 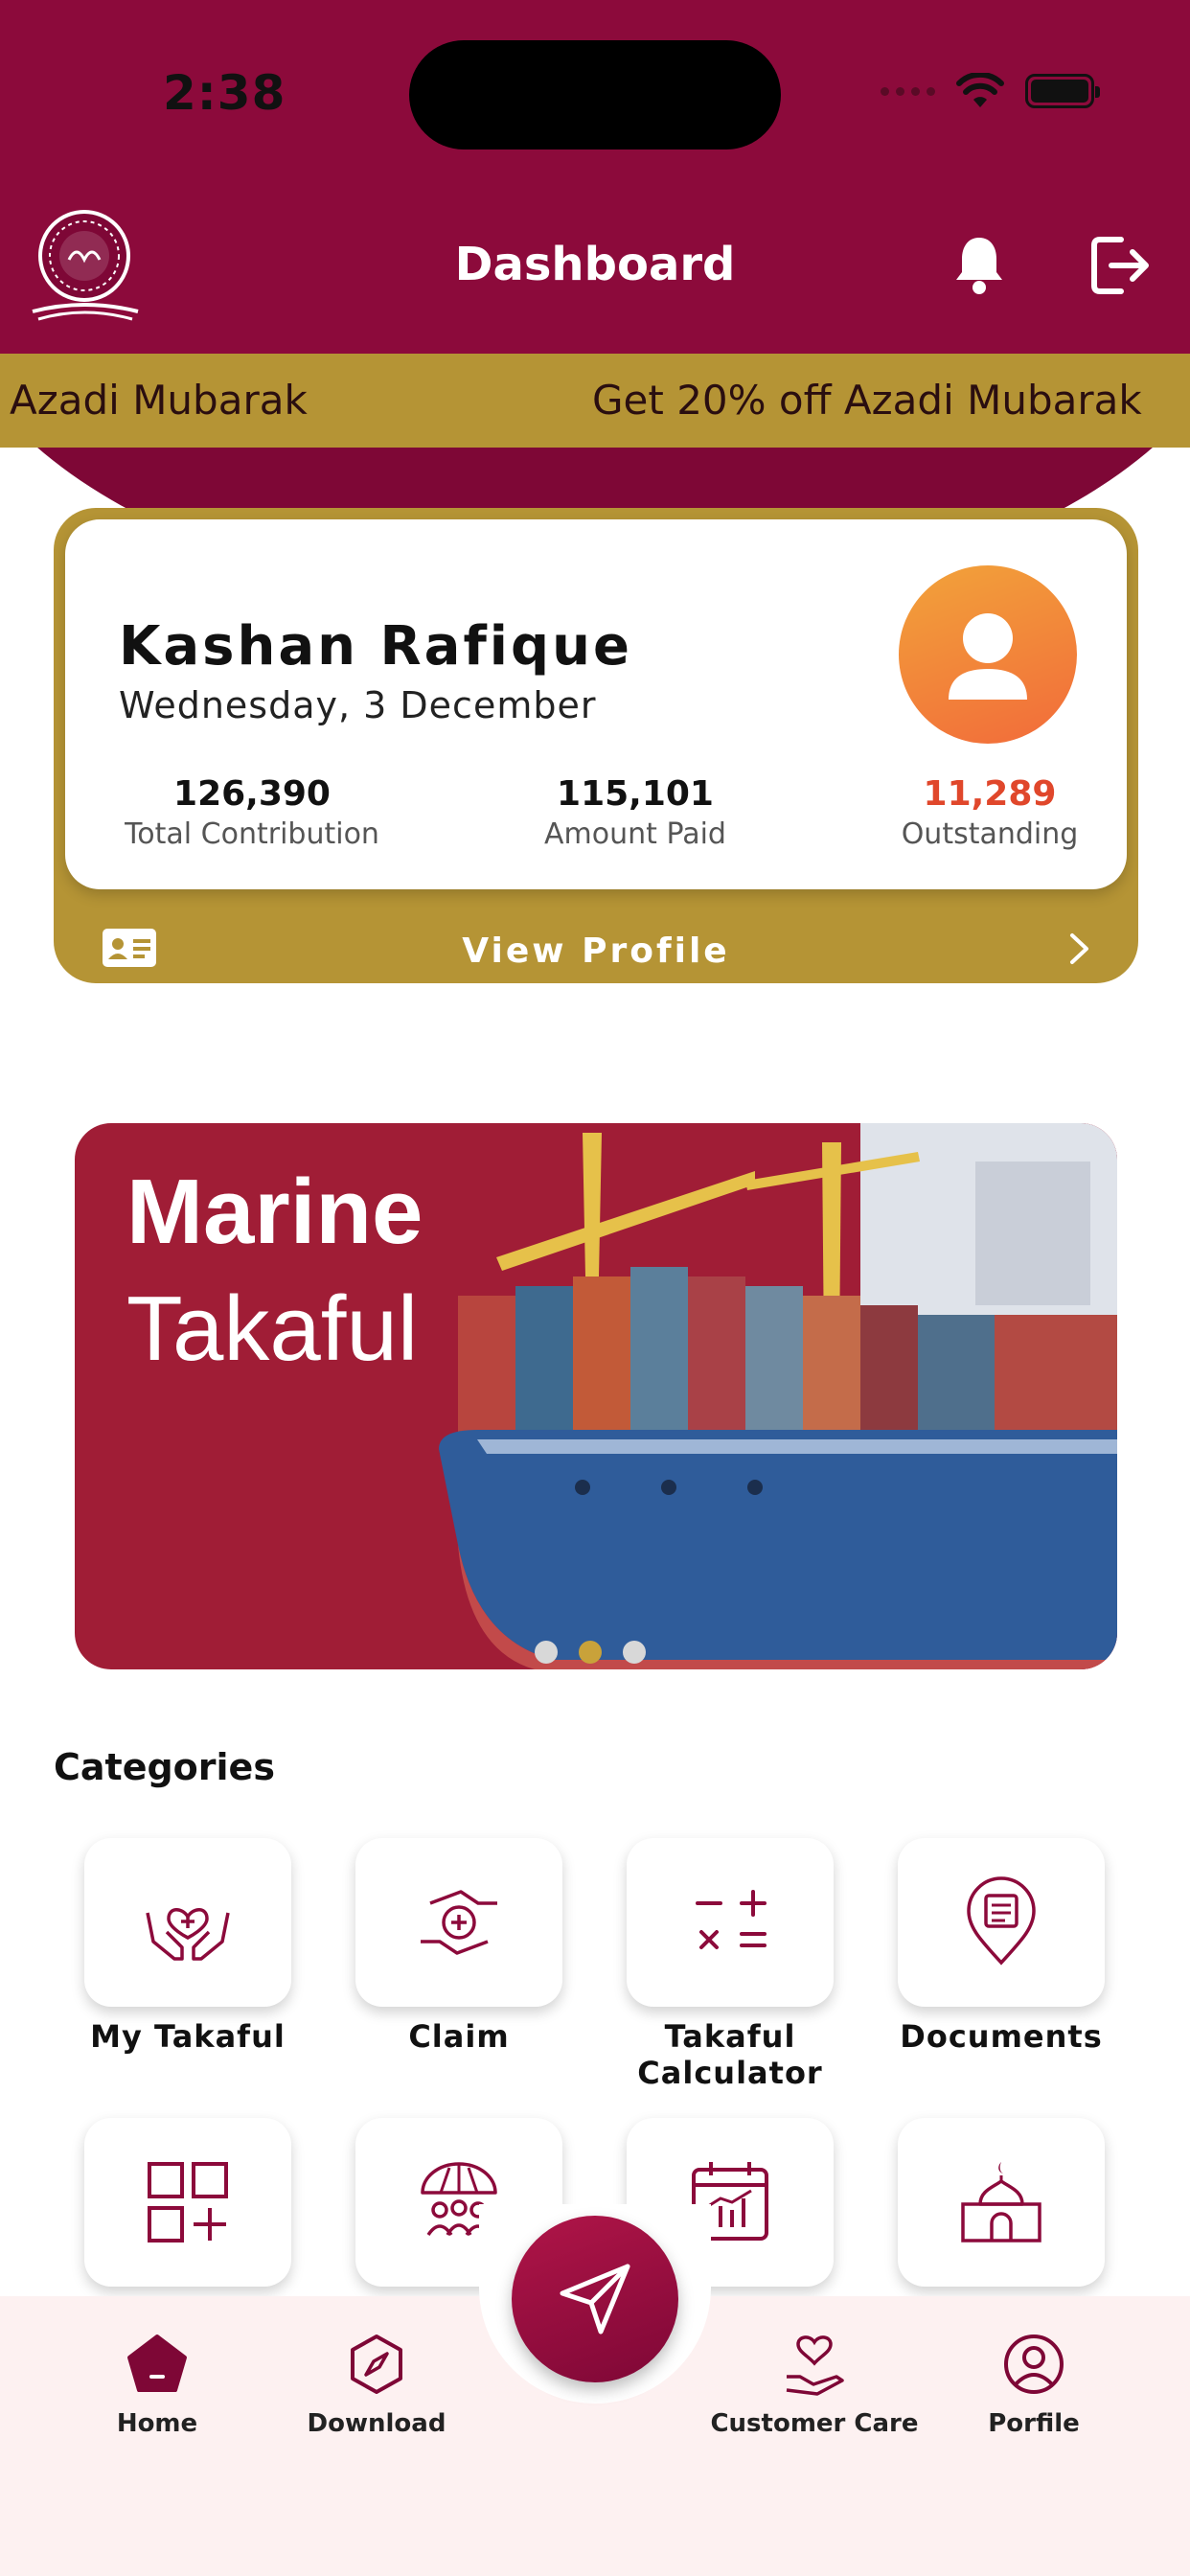 What do you see at coordinates (252, 834) in the screenshot?
I see `stat-label: Total Contribution` at bounding box center [252, 834].